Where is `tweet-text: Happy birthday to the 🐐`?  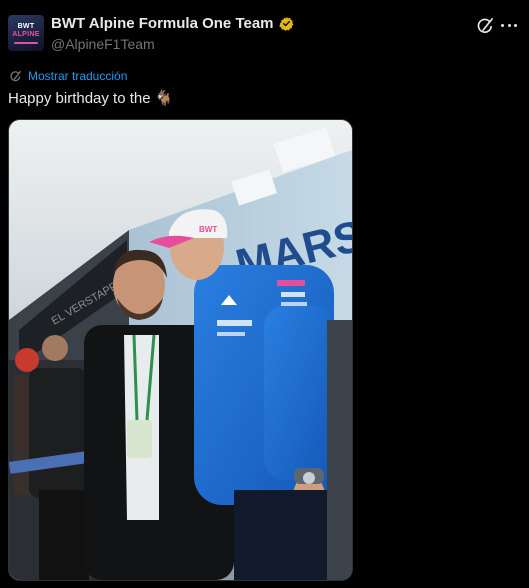
tweet-text: Happy birthday to the 🐐 is located at coordinates (90, 98).